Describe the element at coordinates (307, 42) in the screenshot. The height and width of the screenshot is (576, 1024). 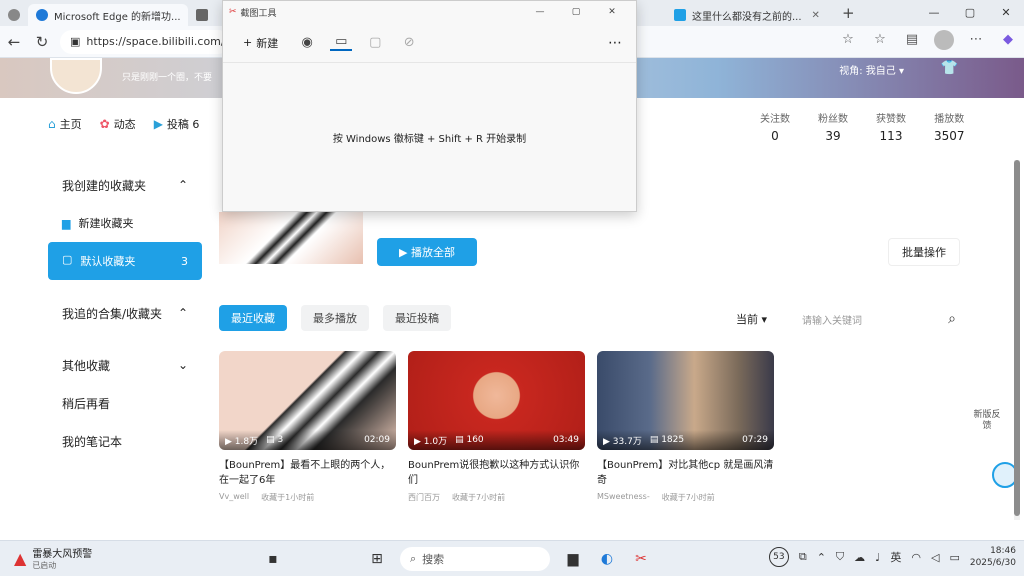
I see `camera-icon: ◉` at that location.